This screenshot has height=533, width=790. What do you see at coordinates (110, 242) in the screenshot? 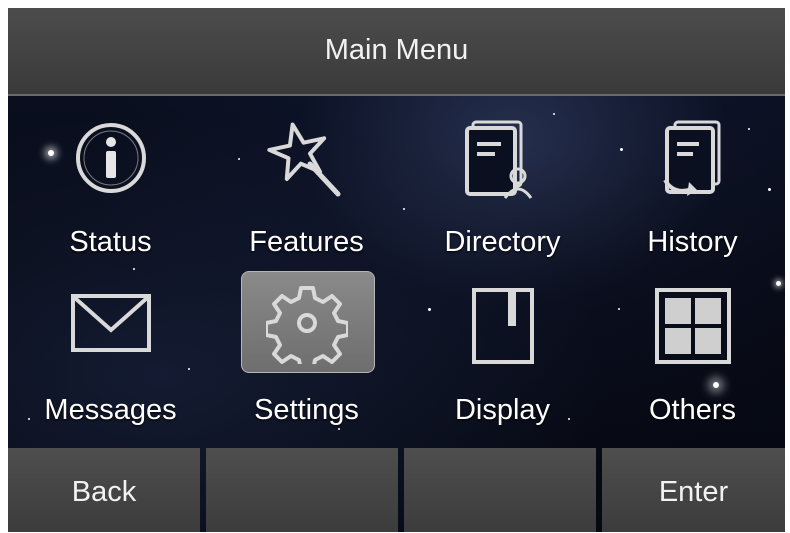
I see `menu-item-label: Status` at bounding box center [110, 242].